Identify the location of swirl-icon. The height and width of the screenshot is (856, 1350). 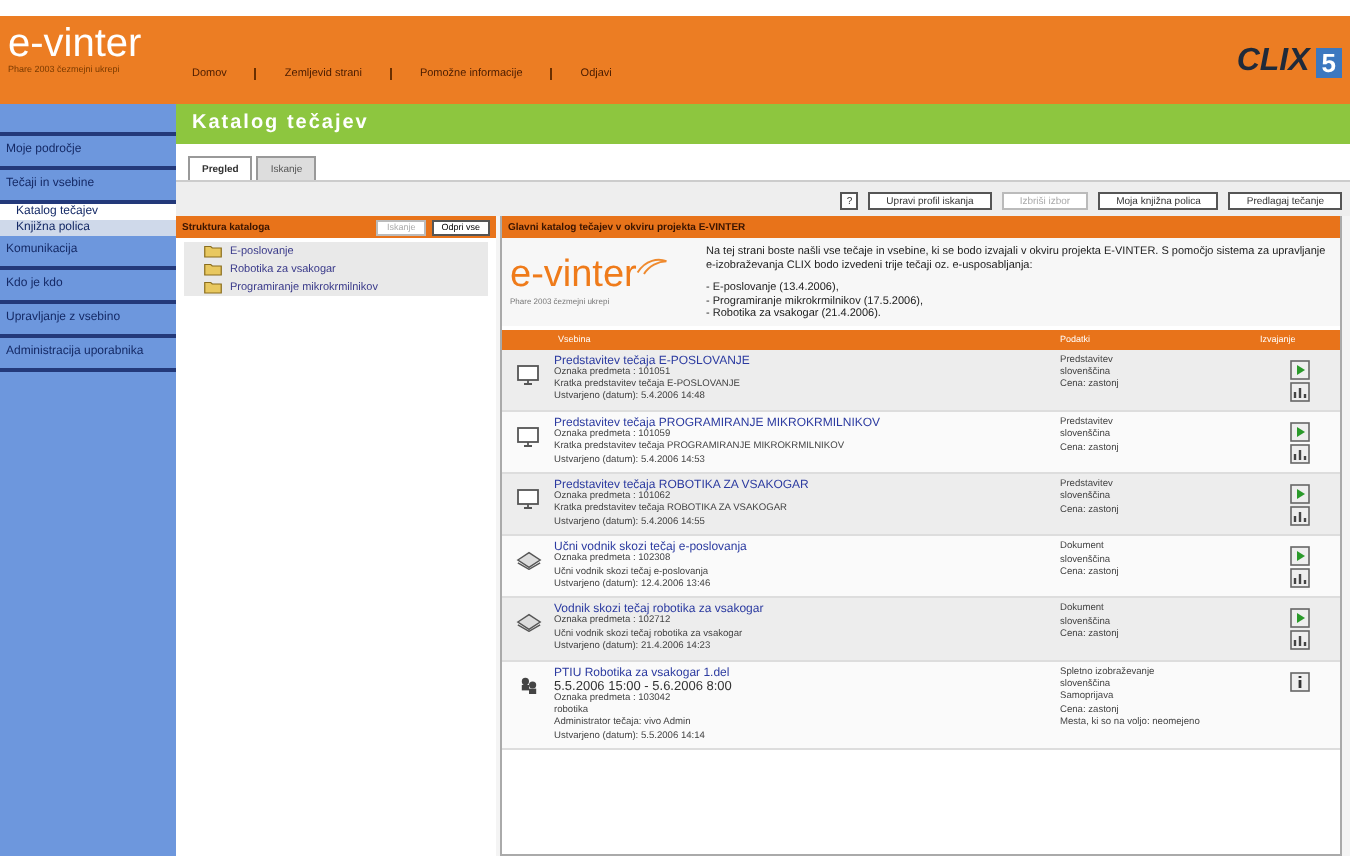
(652, 266).